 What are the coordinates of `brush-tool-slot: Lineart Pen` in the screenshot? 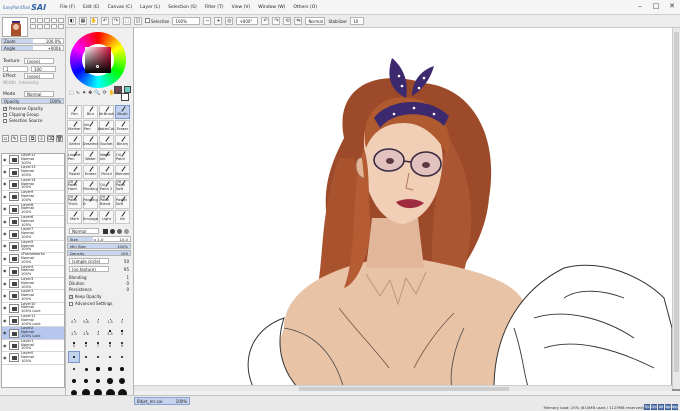 It's located at (74, 157).